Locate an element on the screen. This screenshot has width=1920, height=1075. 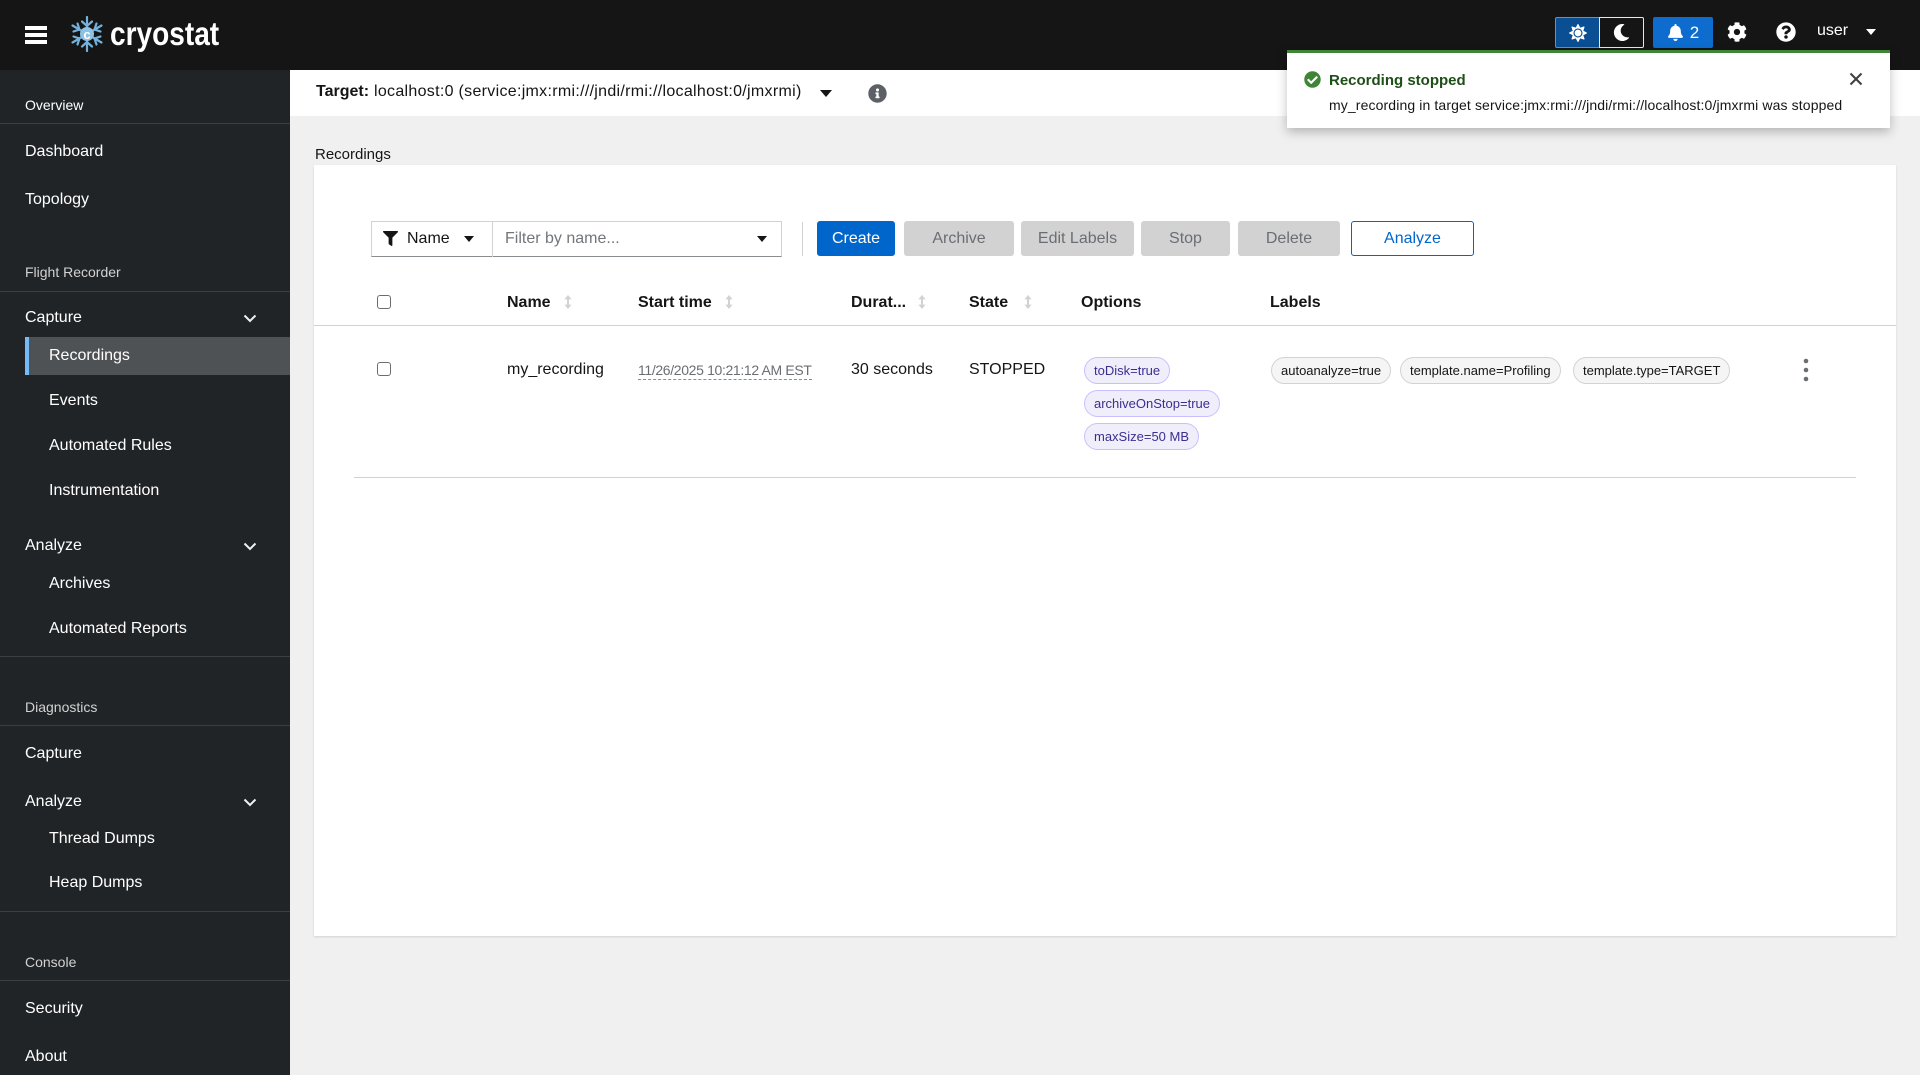
svg-text: c is located at coordinates (86, 34).